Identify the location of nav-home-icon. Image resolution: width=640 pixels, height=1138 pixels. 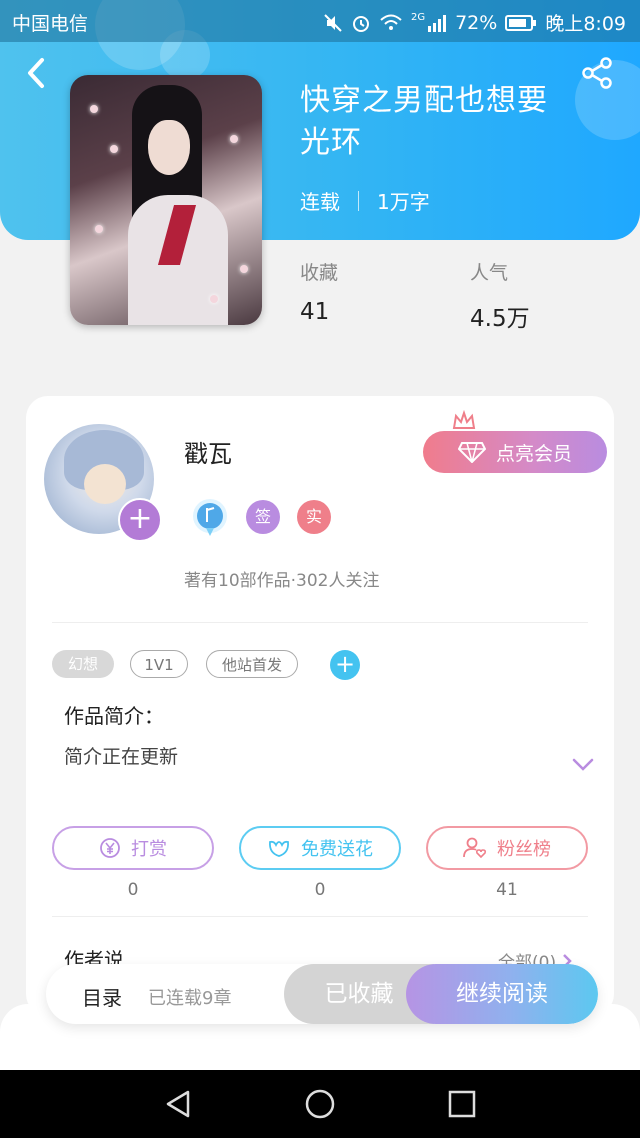
(320, 1104).